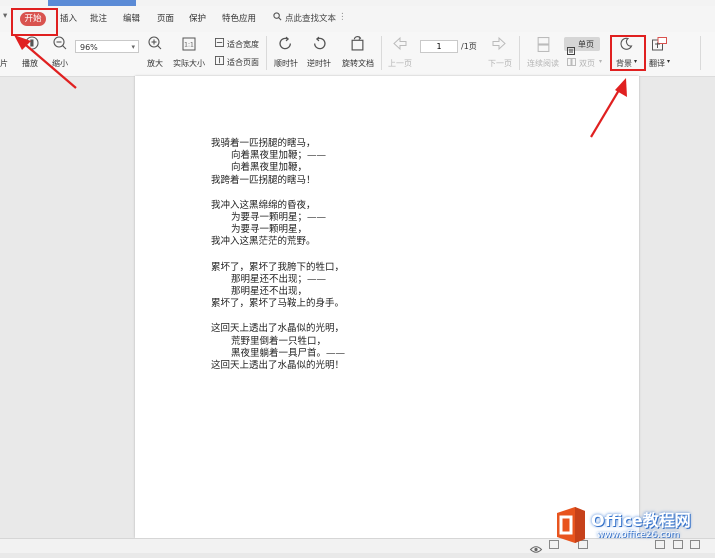 This screenshot has height=558, width=715. Describe the element at coordinates (4, 63) in the screenshot. I see `cutoff-label: 片` at that location.